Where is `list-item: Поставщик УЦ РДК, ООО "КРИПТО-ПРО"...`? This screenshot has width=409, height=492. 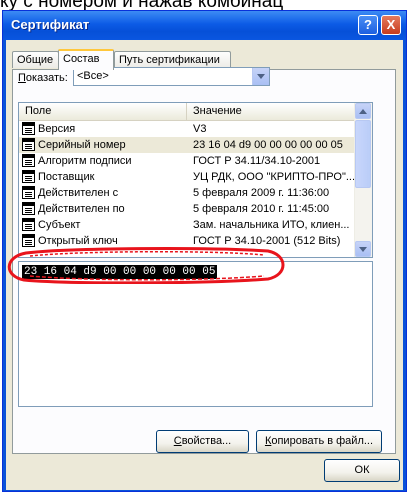
list-item: Поставщик УЦ РДК, ООО "КРИПТО-ПРО"... is located at coordinates (188, 177).